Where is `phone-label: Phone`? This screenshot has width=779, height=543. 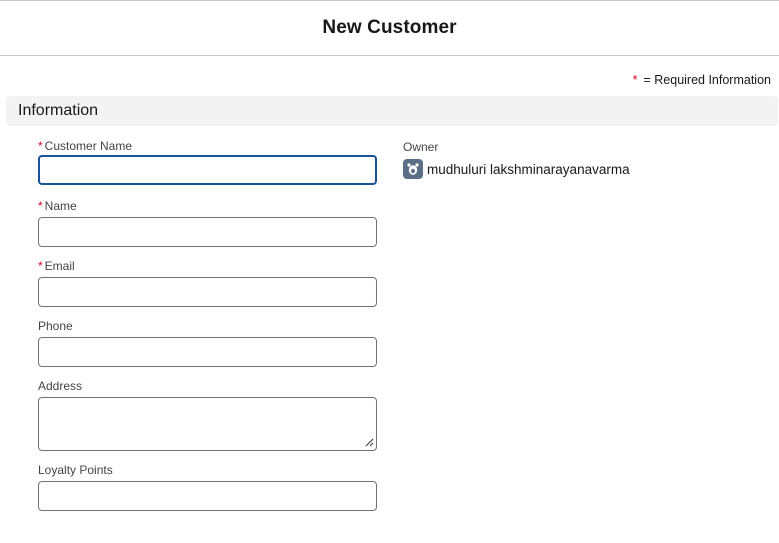
phone-label: Phone is located at coordinates (55, 326).